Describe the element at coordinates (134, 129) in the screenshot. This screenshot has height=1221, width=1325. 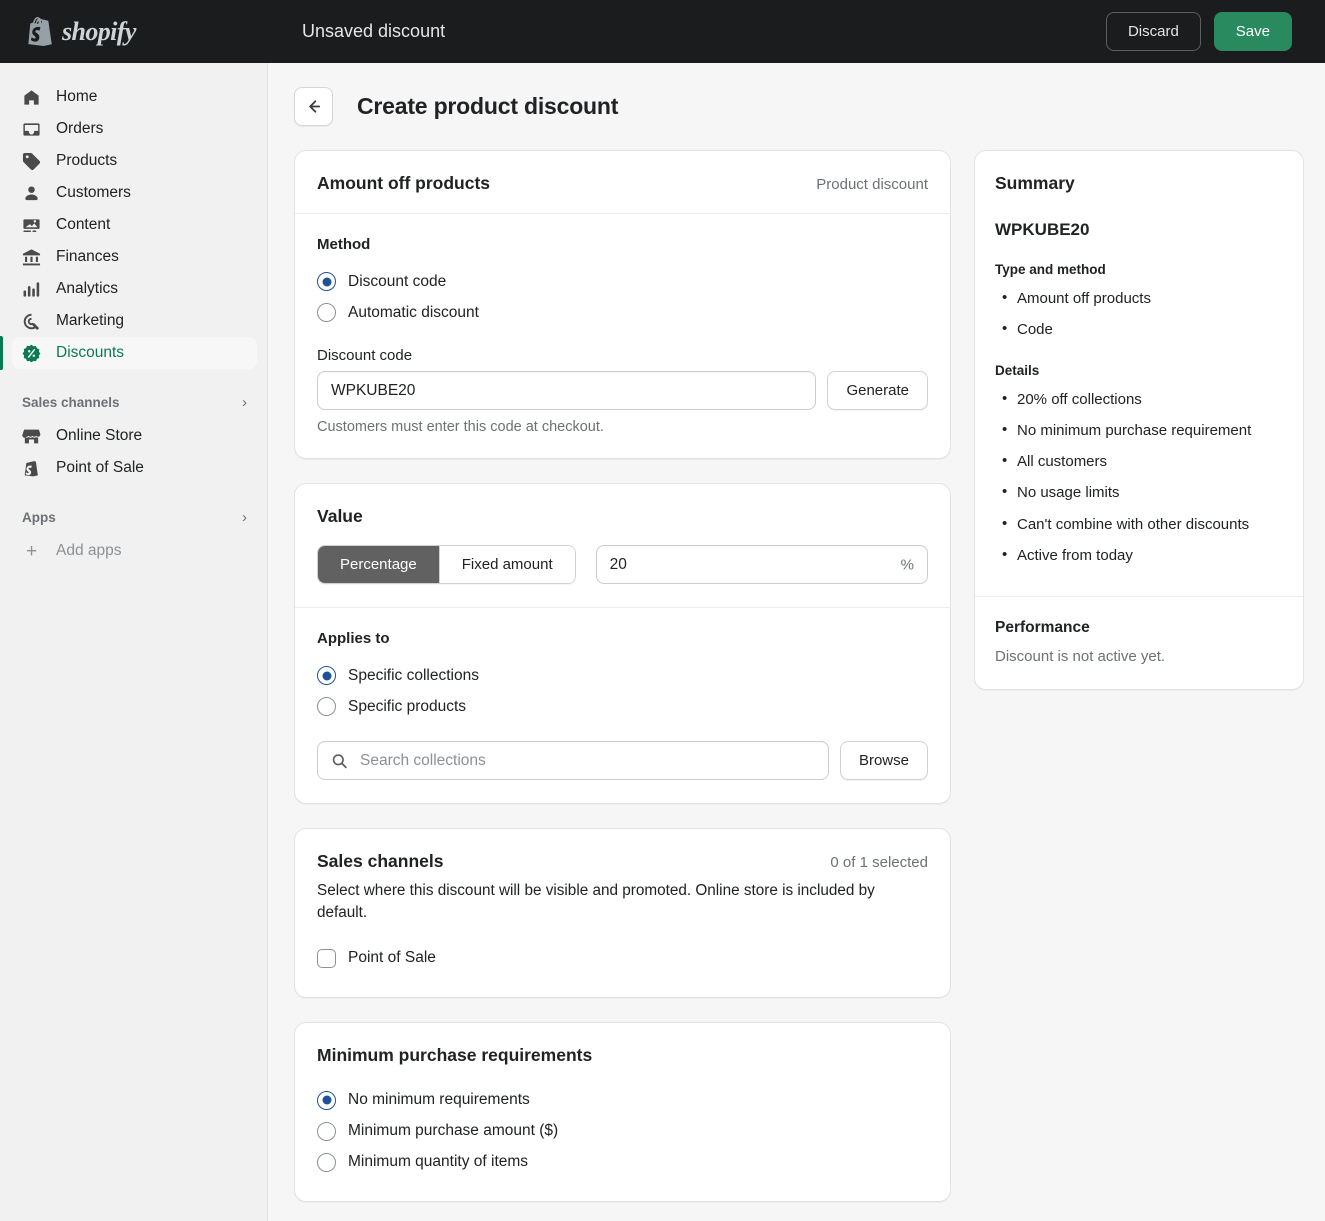
I see `sidebar-item-orders: Orders` at that location.